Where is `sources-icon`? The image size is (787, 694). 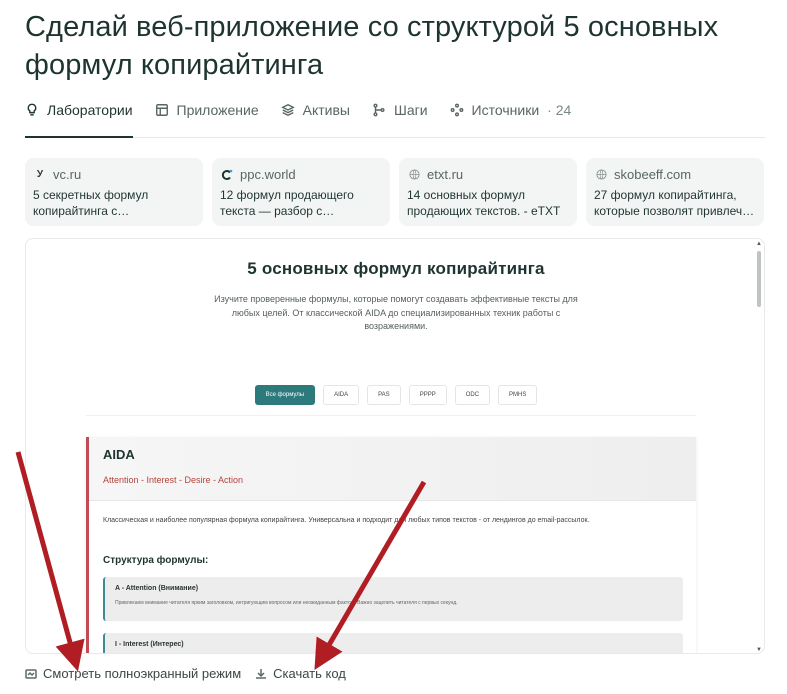
sources-icon is located at coordinates (456, 110).